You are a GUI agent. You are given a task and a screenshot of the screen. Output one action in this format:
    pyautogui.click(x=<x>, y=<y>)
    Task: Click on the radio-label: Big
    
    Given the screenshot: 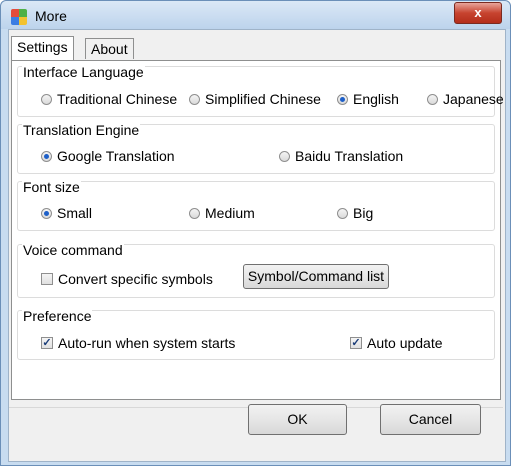 What is the action you would take?
    pyautogui.click(x=363, y=213)
    